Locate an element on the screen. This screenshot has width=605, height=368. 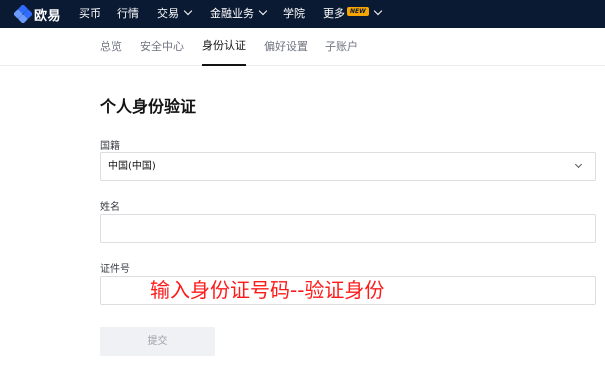
new-badge: NEW is located at coordinates (358, 11).